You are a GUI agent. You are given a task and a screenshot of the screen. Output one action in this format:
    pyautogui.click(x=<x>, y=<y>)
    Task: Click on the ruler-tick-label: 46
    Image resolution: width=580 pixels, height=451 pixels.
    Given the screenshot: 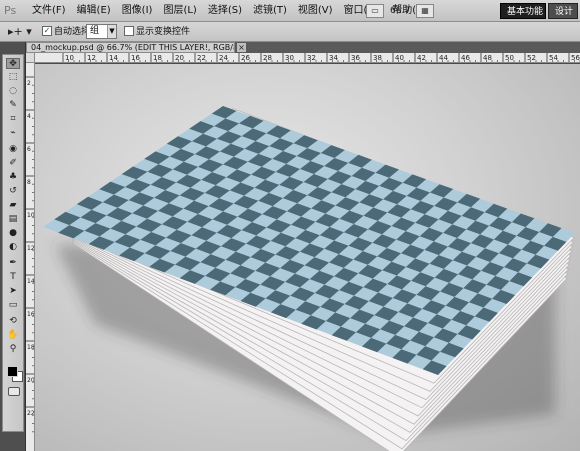 What is the action you would take?
    pyautogui.click(x=465, y=58)
    